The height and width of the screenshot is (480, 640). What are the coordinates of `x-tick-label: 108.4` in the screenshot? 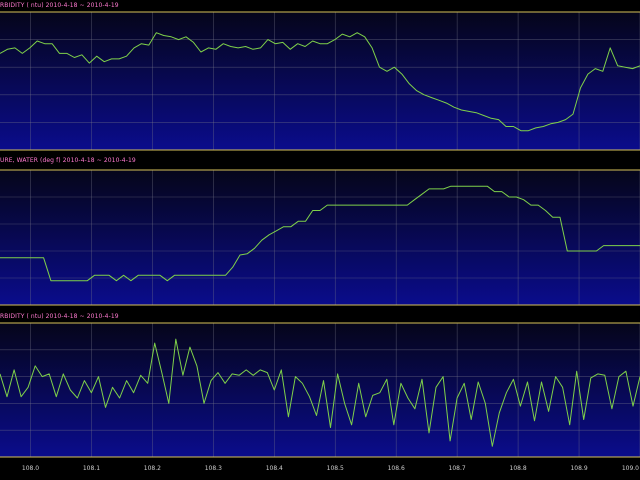 It's located at (274, 468).